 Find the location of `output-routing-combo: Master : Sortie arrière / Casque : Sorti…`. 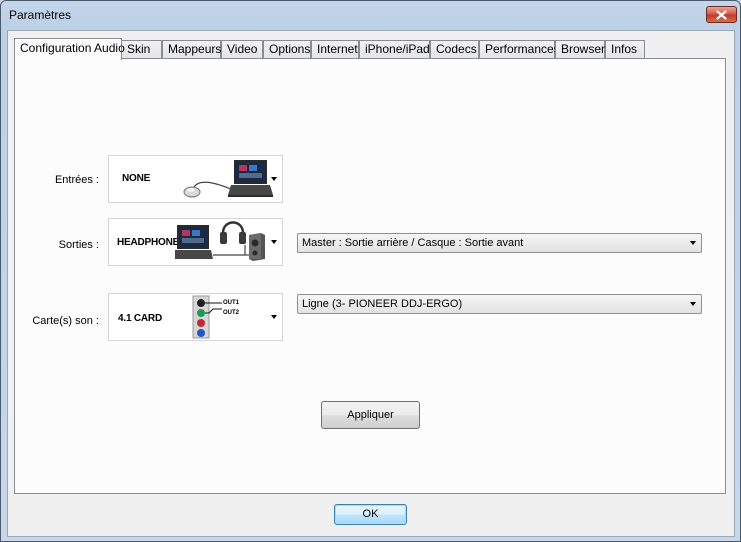

output-routing-combo: Master : Sortie arrière / Casque : Sorti… is located at coordinates (499, 243).